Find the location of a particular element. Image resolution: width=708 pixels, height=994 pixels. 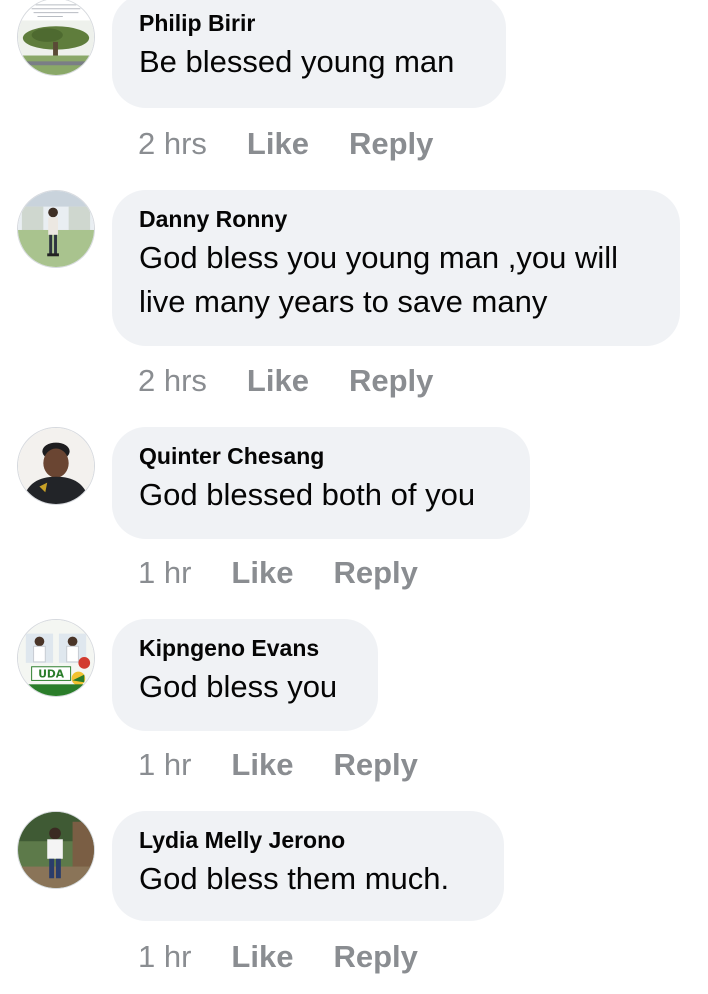

comment-text: God bless them much. is located at coordinates (294, 878).